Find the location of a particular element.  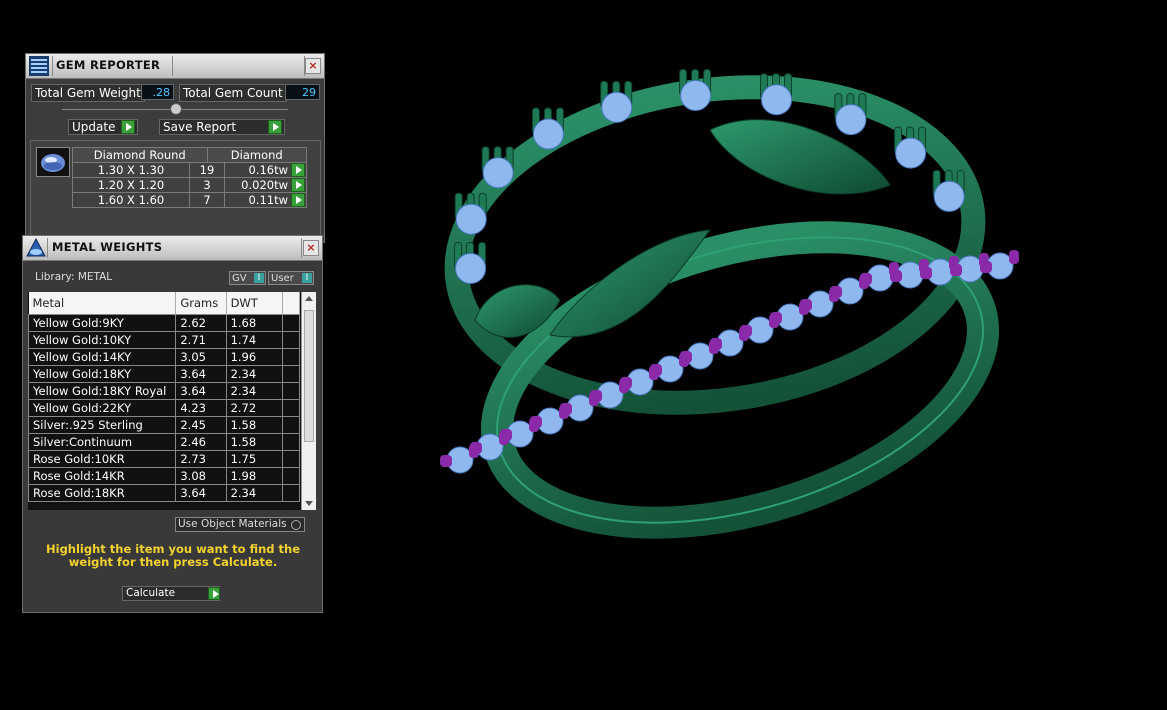

gem-reporter-titlebar: GEM REPORTER × is located at coordinates (175, 66).